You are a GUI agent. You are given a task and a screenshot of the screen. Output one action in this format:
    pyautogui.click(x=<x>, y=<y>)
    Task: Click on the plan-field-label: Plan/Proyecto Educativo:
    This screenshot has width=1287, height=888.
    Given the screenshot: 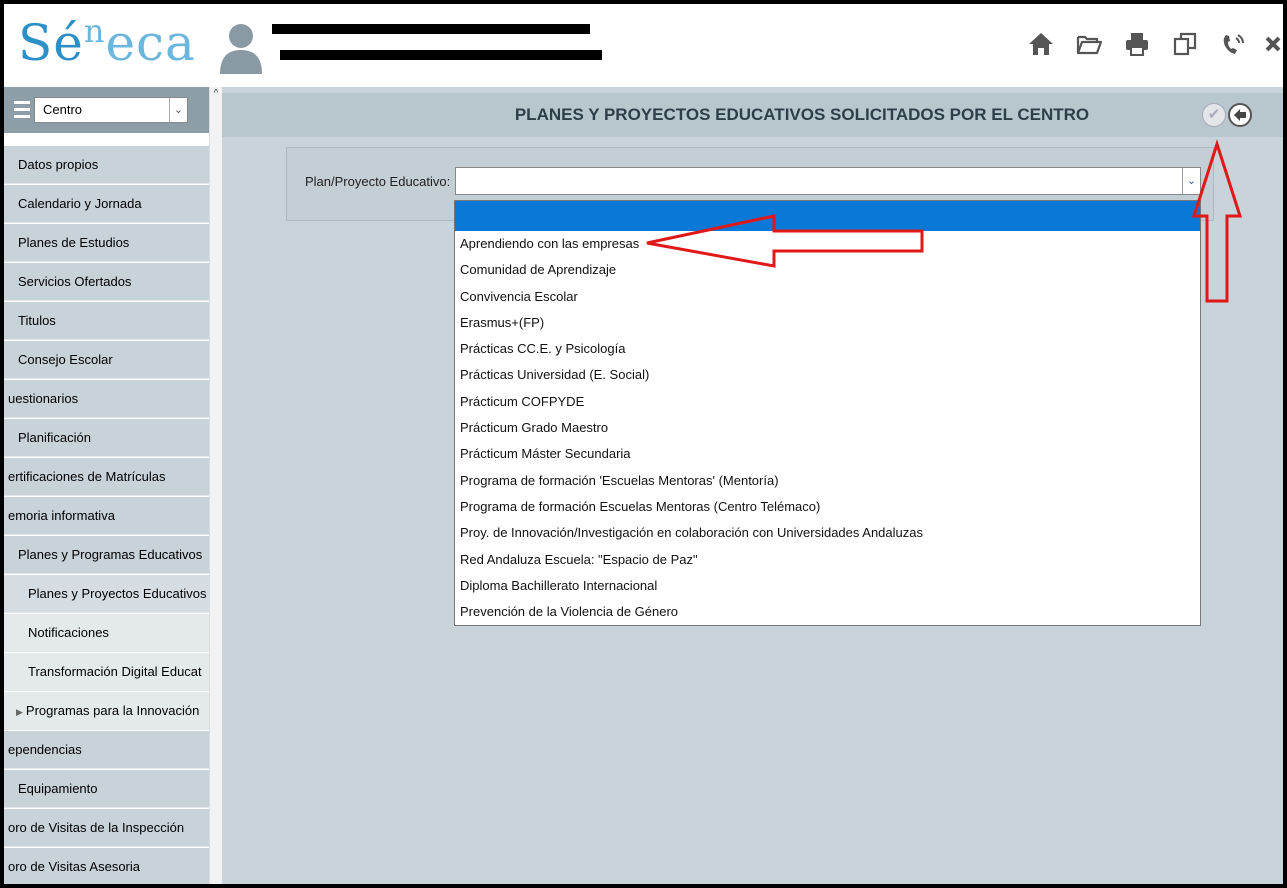 What is the action you would take?
    pyautogui.click(x=378, y=181)
    